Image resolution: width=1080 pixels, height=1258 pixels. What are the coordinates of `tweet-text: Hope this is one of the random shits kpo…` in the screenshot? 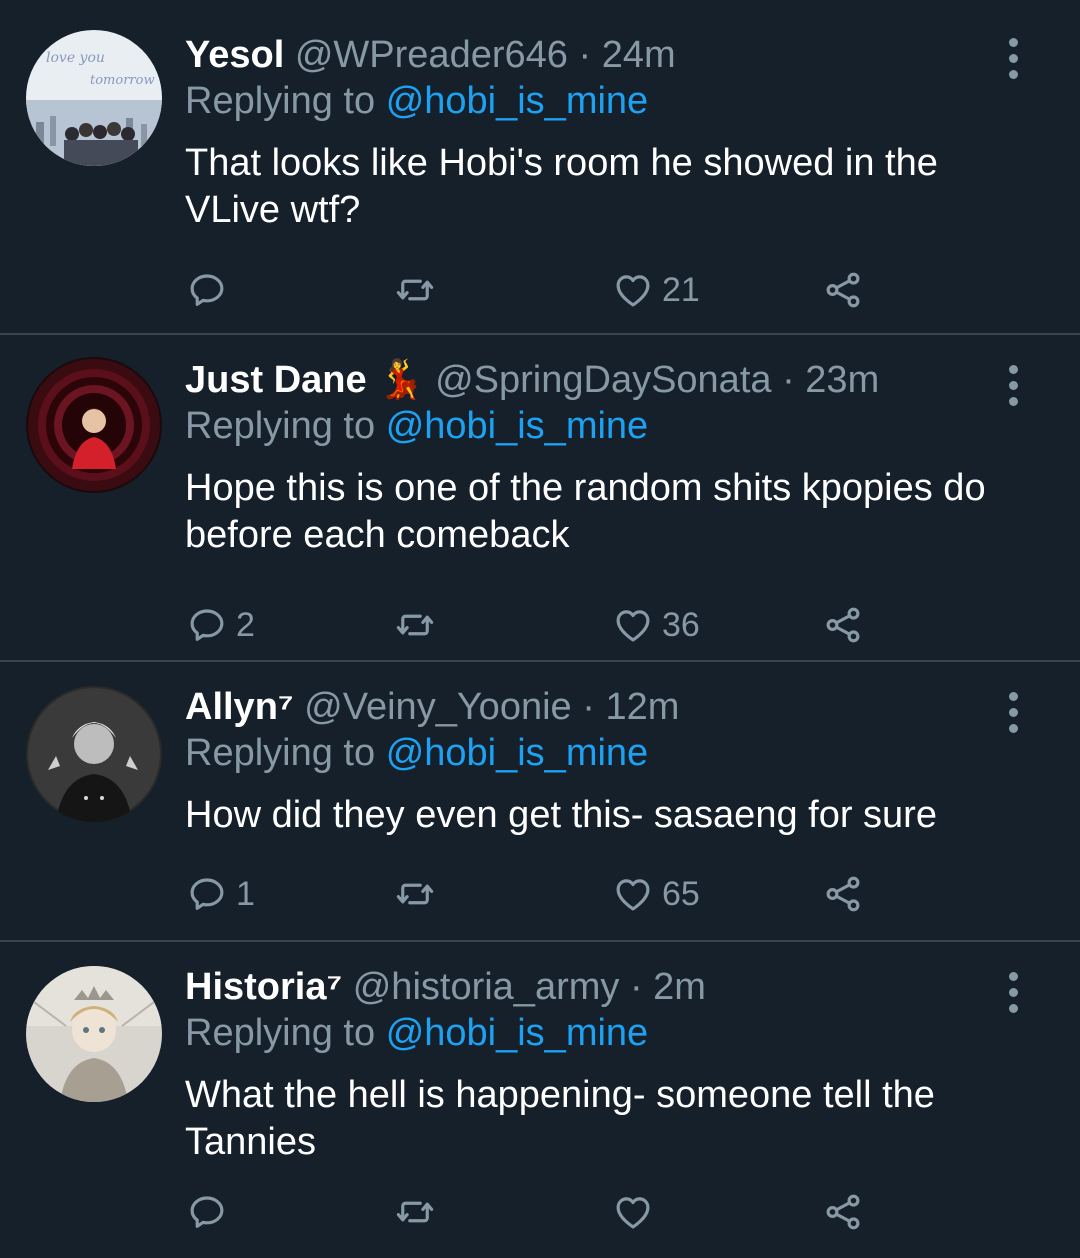 It's located at (585, 511).